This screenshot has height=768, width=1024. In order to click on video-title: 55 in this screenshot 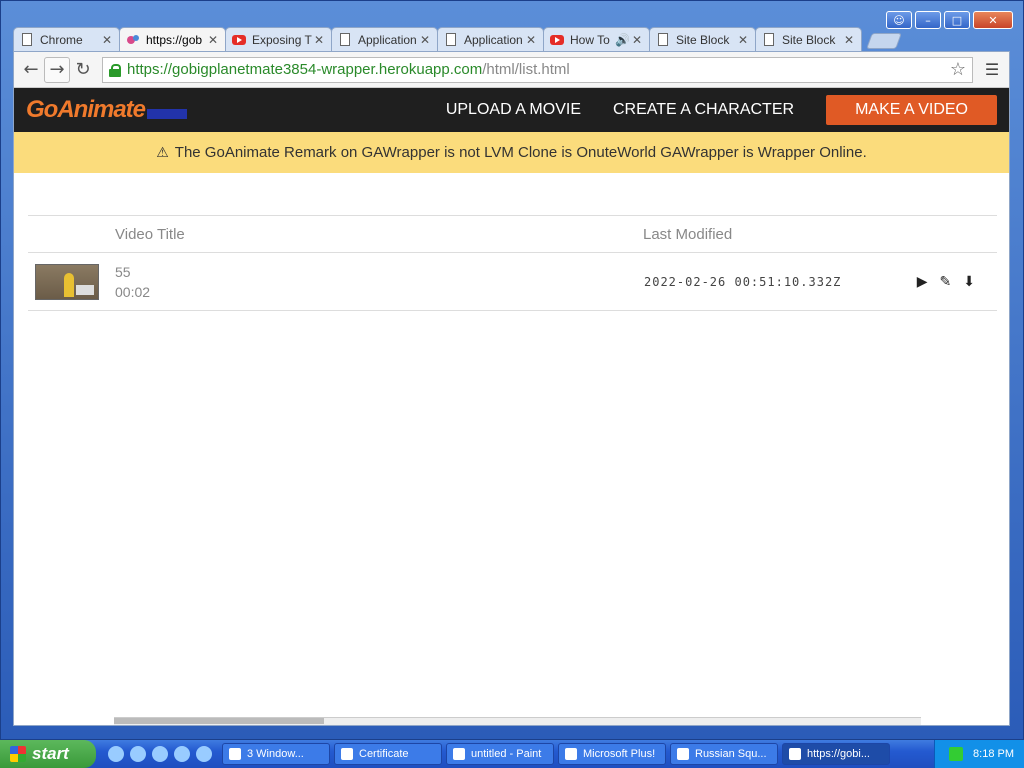, I will do `click(123, 271)`.